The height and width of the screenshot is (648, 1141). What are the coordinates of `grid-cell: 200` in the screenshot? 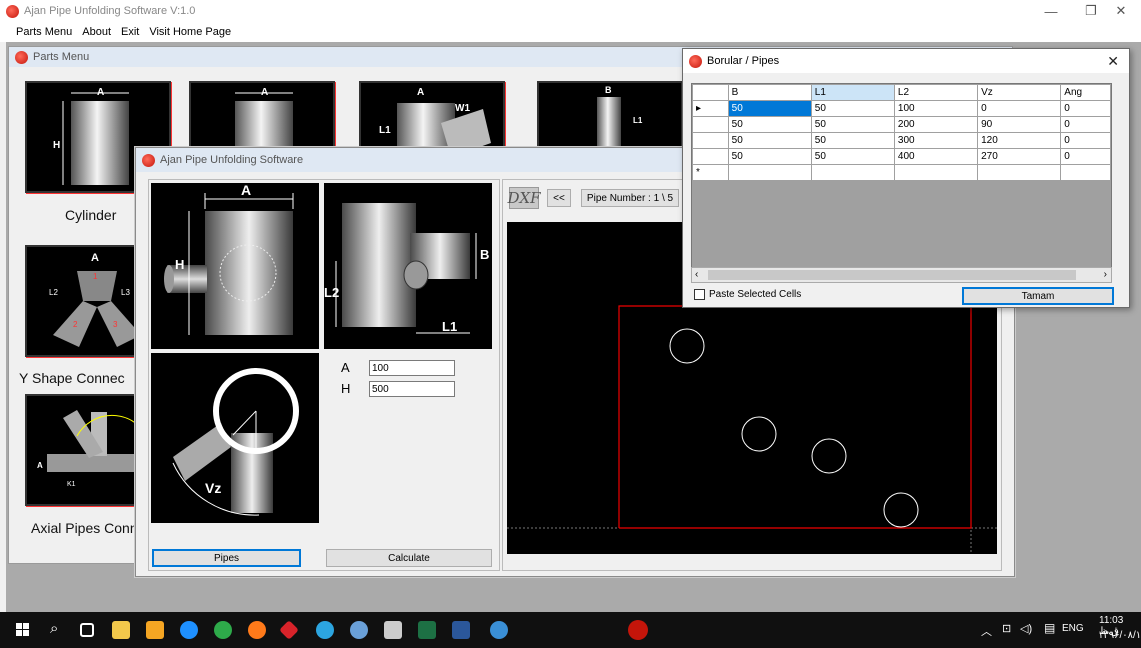 It's located at (936, 124).